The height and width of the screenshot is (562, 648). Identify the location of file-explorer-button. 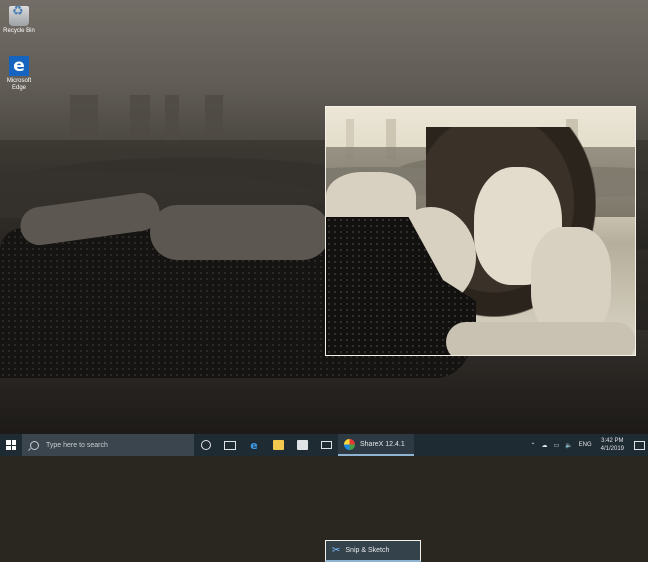
(278, 445).